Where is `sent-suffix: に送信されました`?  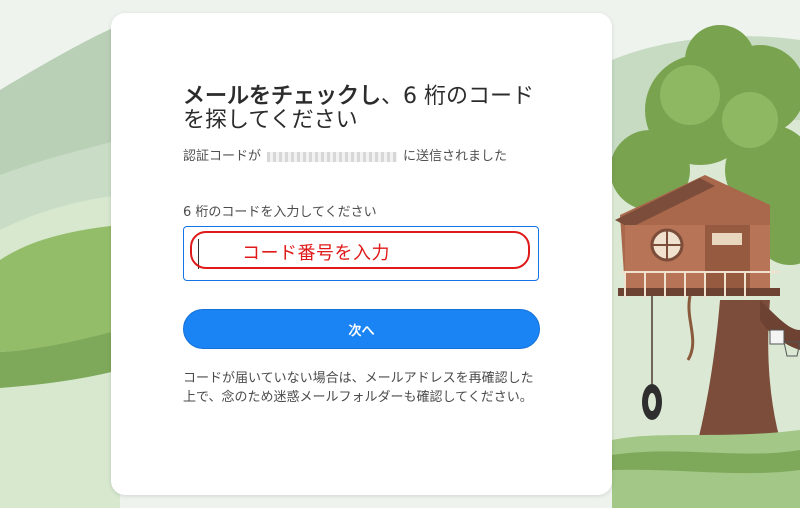 sent-suffix: に送信されました is located at coordinates (455, 156).